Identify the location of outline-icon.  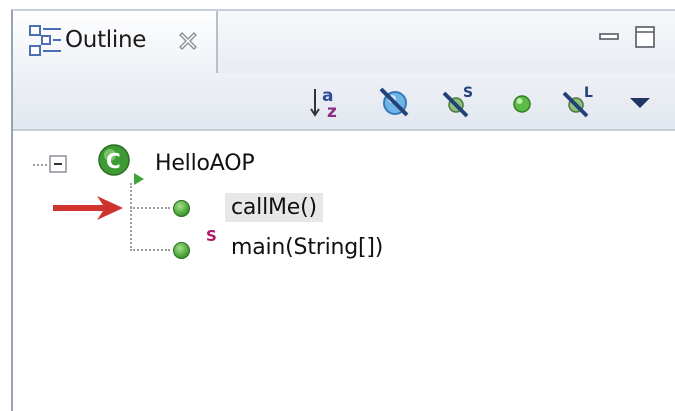
(45, 40).